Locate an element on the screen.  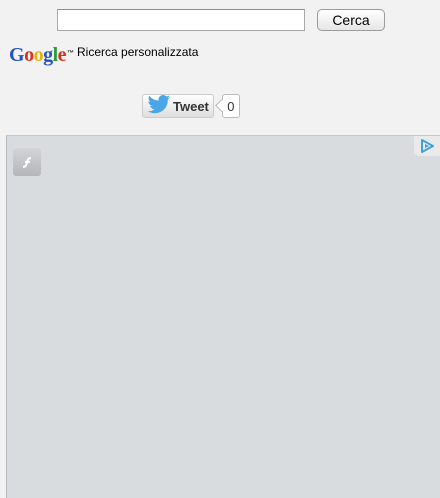
branding-text: Ricerca personalizzata is located at coordinates (138, 52).